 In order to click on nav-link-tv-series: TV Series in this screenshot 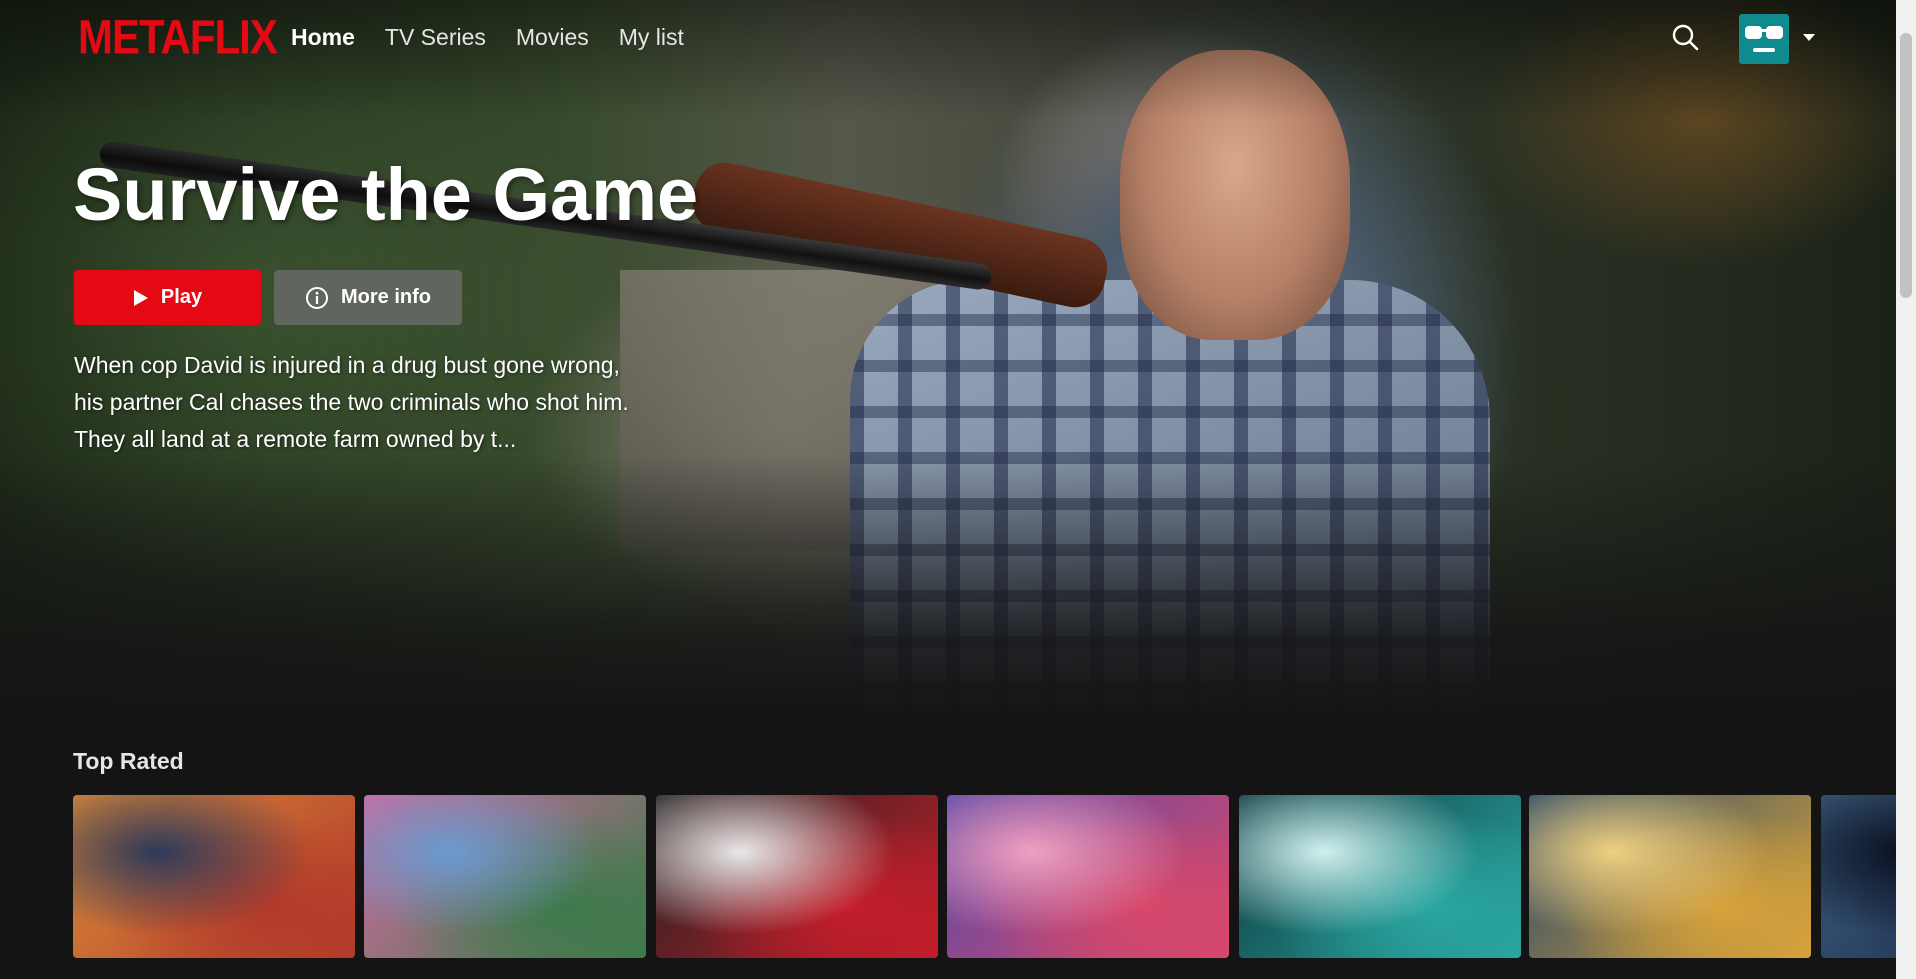, I will do `click(435, 37)`.